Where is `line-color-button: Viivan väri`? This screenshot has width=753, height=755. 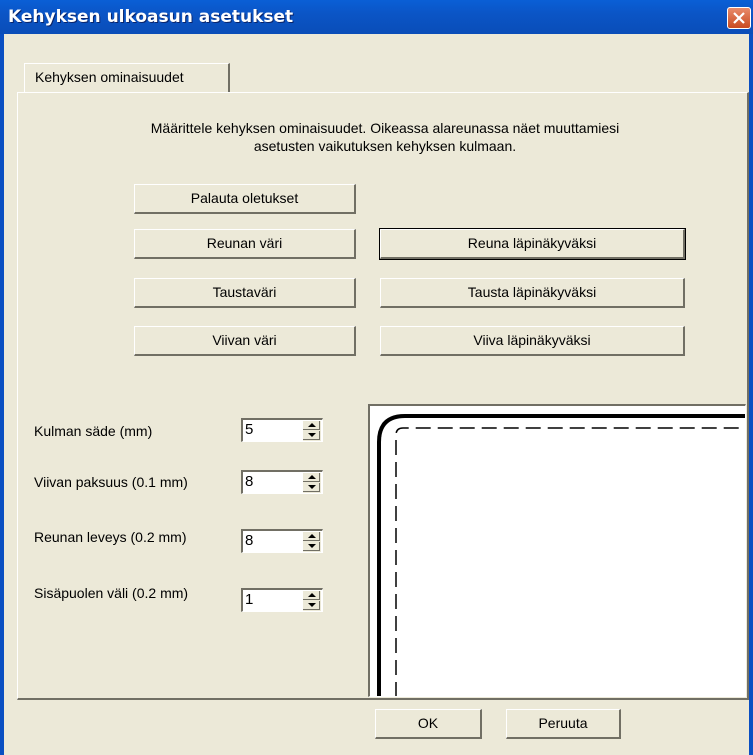
line-color-button: Viivan väri is located at coordinates (245, 341).